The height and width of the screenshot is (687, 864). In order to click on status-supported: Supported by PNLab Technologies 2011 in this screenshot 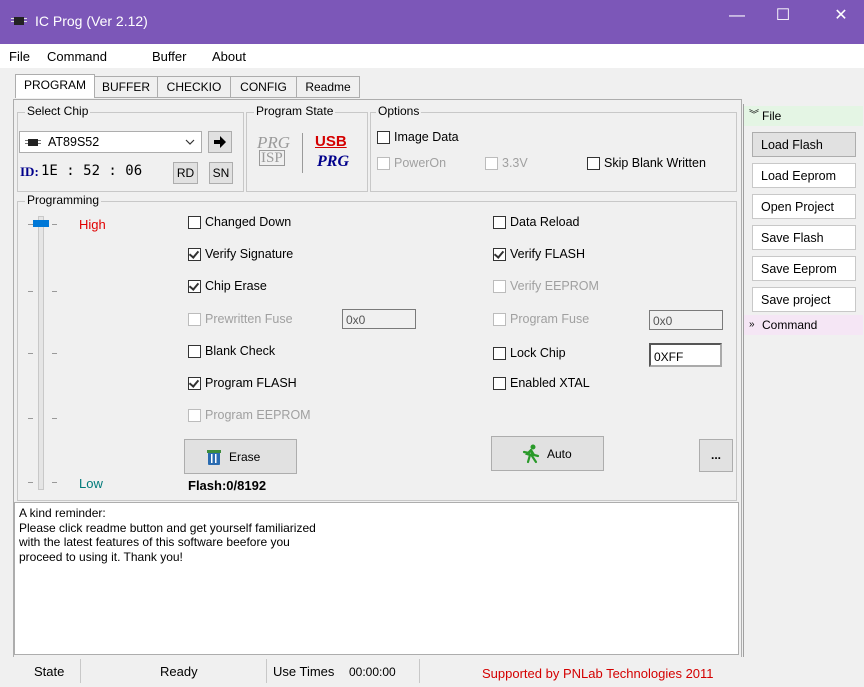, I will do `click(598, 673)`.